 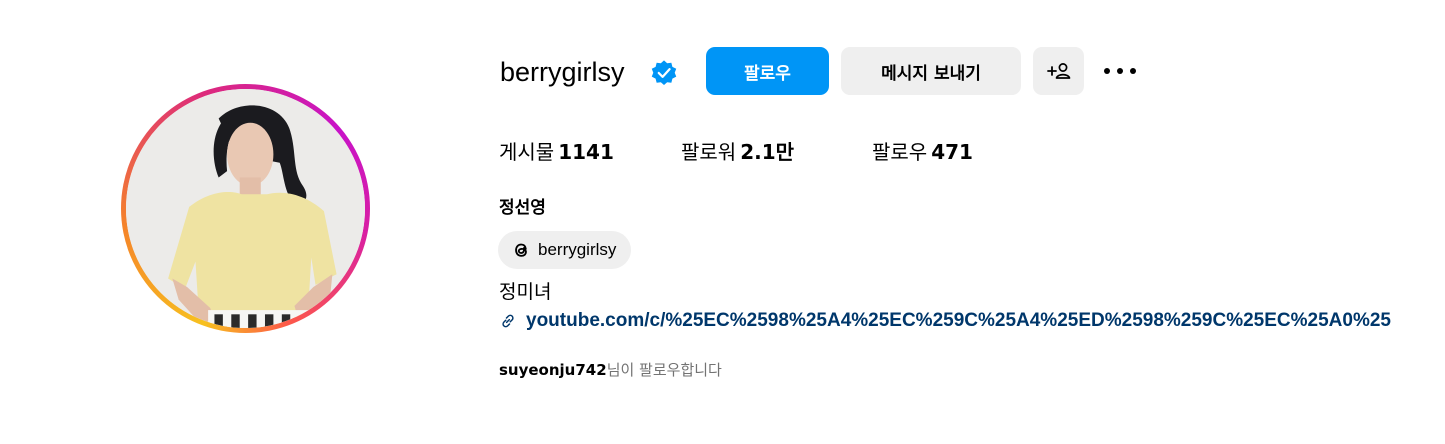 What do you see at coordinates (737, 152) in the screenshot?
I see `followers-count: 팔로워 2.1만` at bounding box center [737, 152].